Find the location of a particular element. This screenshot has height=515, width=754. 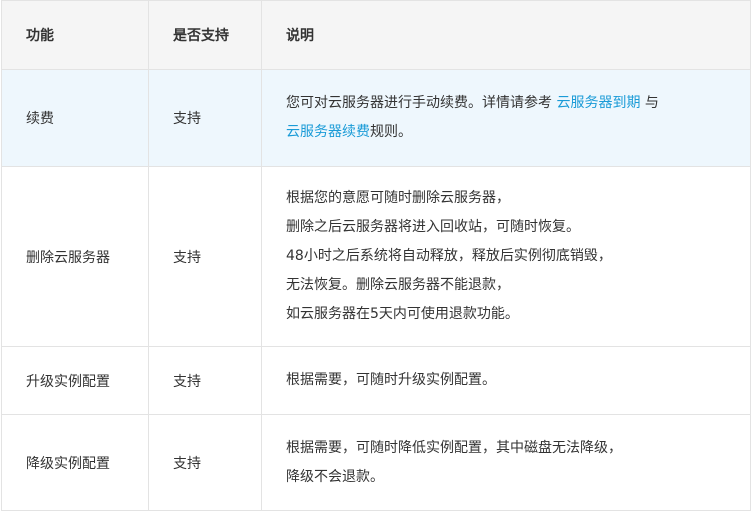

description-text: 您可对云服务器进行手动续费。详情请参考 is located at coordinates (421, 103).